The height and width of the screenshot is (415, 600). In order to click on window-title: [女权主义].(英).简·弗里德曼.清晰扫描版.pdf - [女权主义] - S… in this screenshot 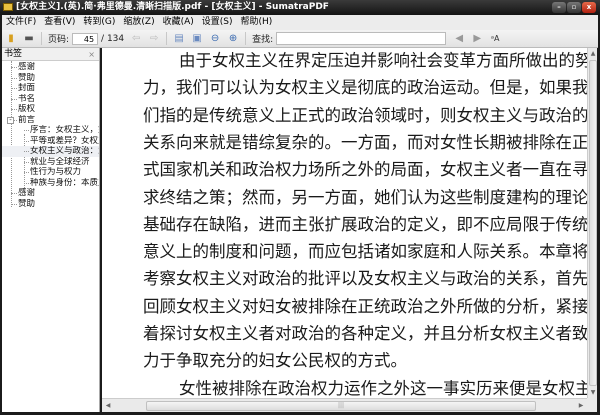, I will do `click(172, 7)`.